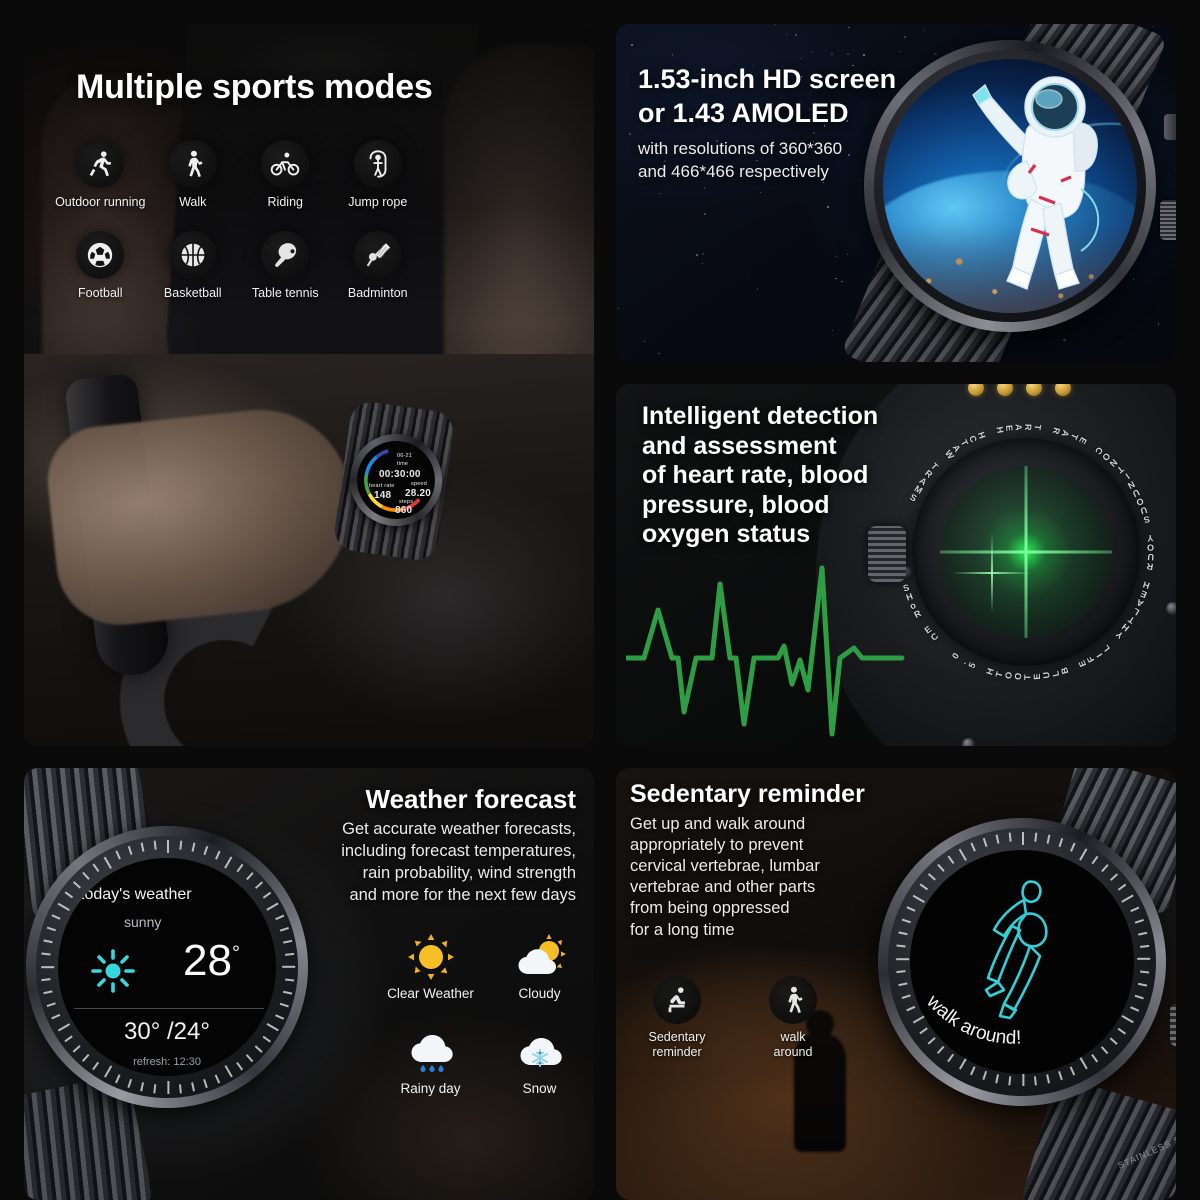  I want to click on weather-refresh-time: refresh: 12:30, so click(167, 1062).